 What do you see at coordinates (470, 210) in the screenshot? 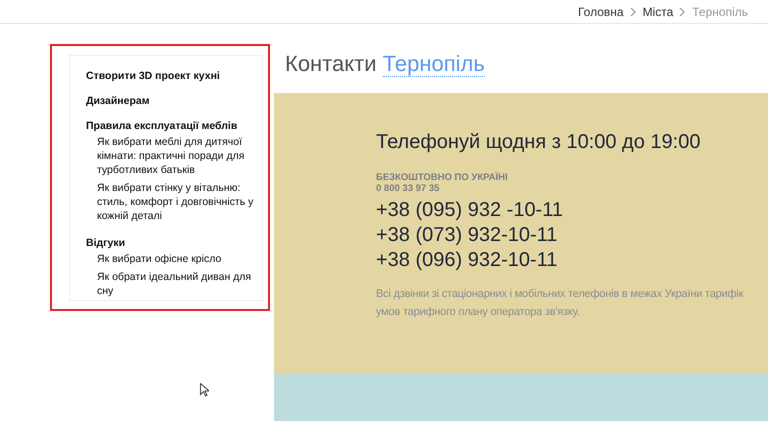
I see `phone-number: +38 (095) 932 -10-11` at bounding box center [470, 210].